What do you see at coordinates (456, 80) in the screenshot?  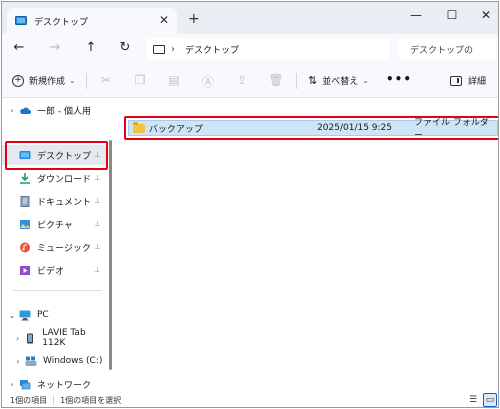 I see `details-pane-icon` at bounding box center [456, 80].